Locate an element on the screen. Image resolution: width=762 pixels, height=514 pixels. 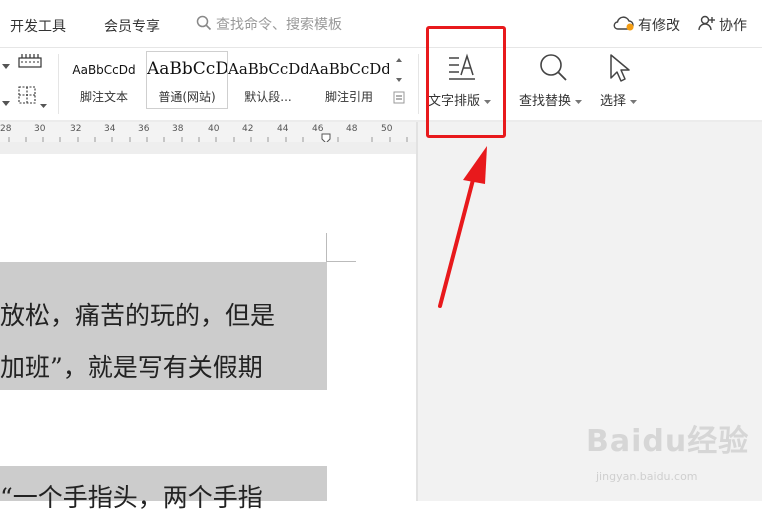
search-icon is located at coordinates (204, 25).